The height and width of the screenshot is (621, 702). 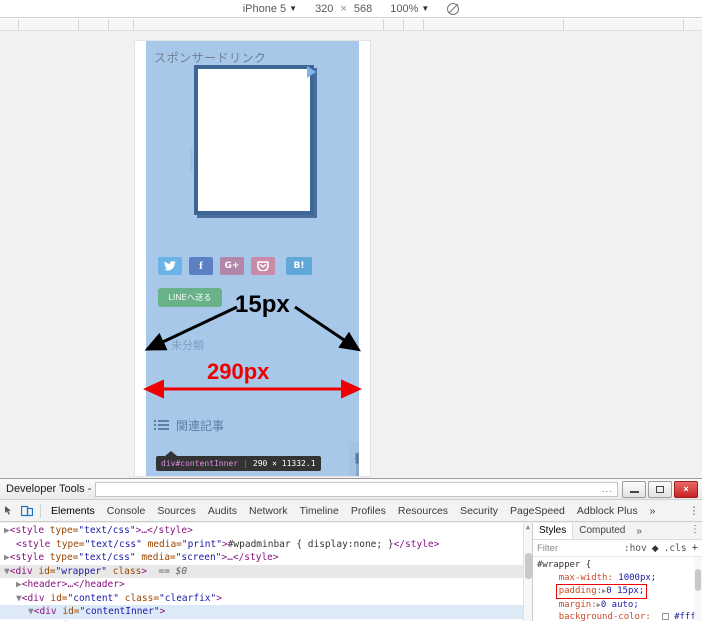 What do you see at coordinates (163, 611) in the screenshot?
I see `dom-token-tagc: >` at bounding box center [163, 611].